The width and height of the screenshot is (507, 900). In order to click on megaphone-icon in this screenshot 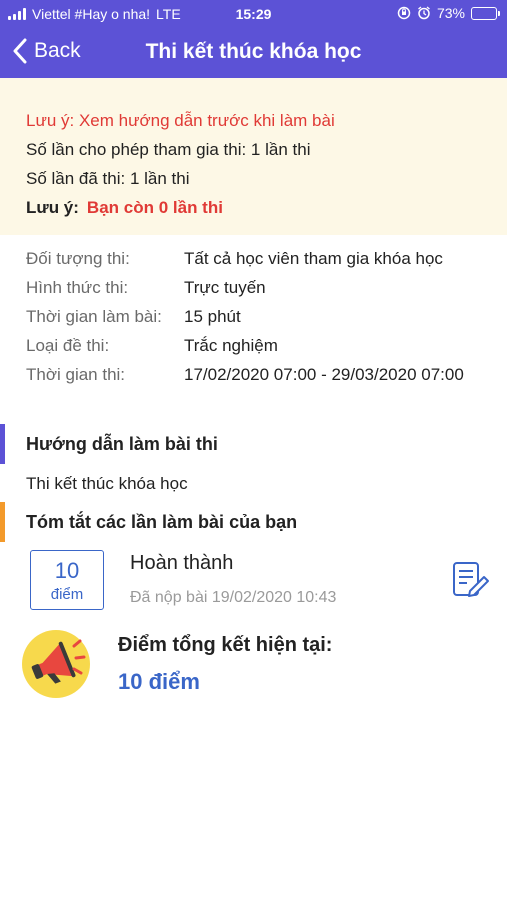, I will do `click(56, 664)`.